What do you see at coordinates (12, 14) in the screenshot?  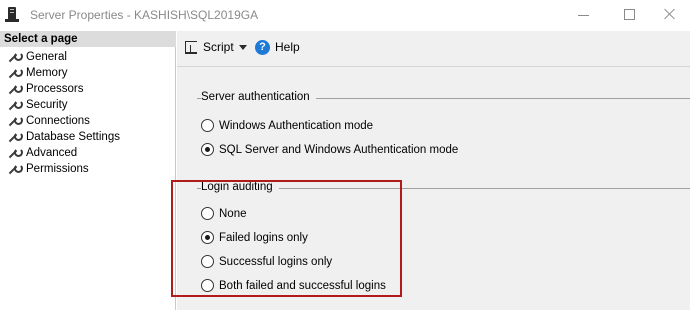 I see `server-properties-icon` at bounding box center [12, 14].